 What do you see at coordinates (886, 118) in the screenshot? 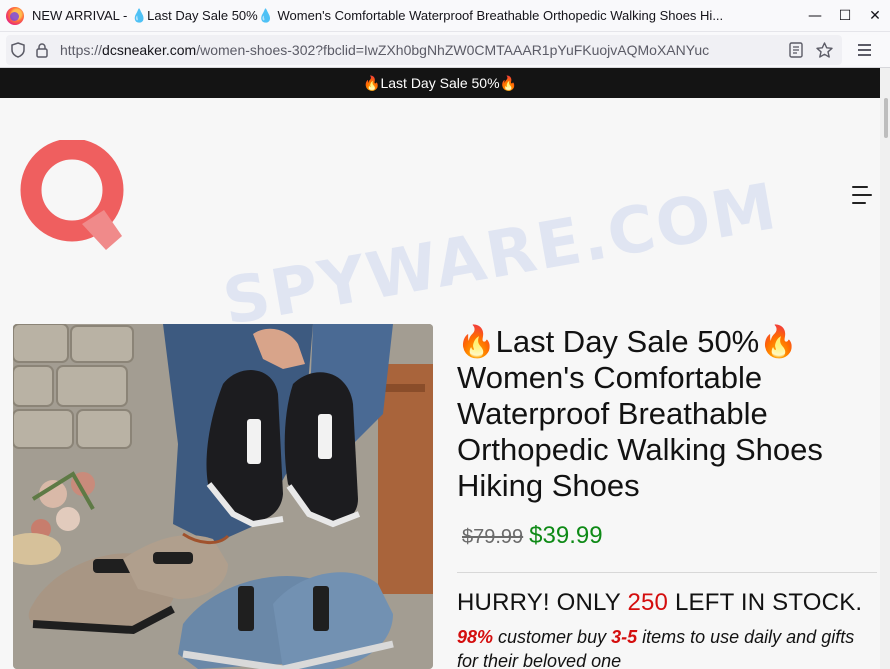
I see `scrollbar-thumb` at bounding box center [886, 118].